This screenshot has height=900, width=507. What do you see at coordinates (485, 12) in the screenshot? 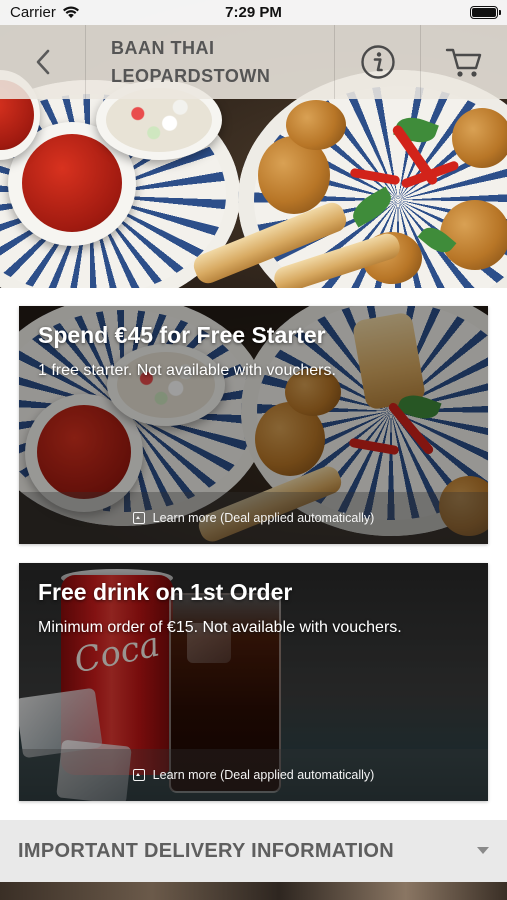
I see `battery-icon` at bounding box center [485, 12].